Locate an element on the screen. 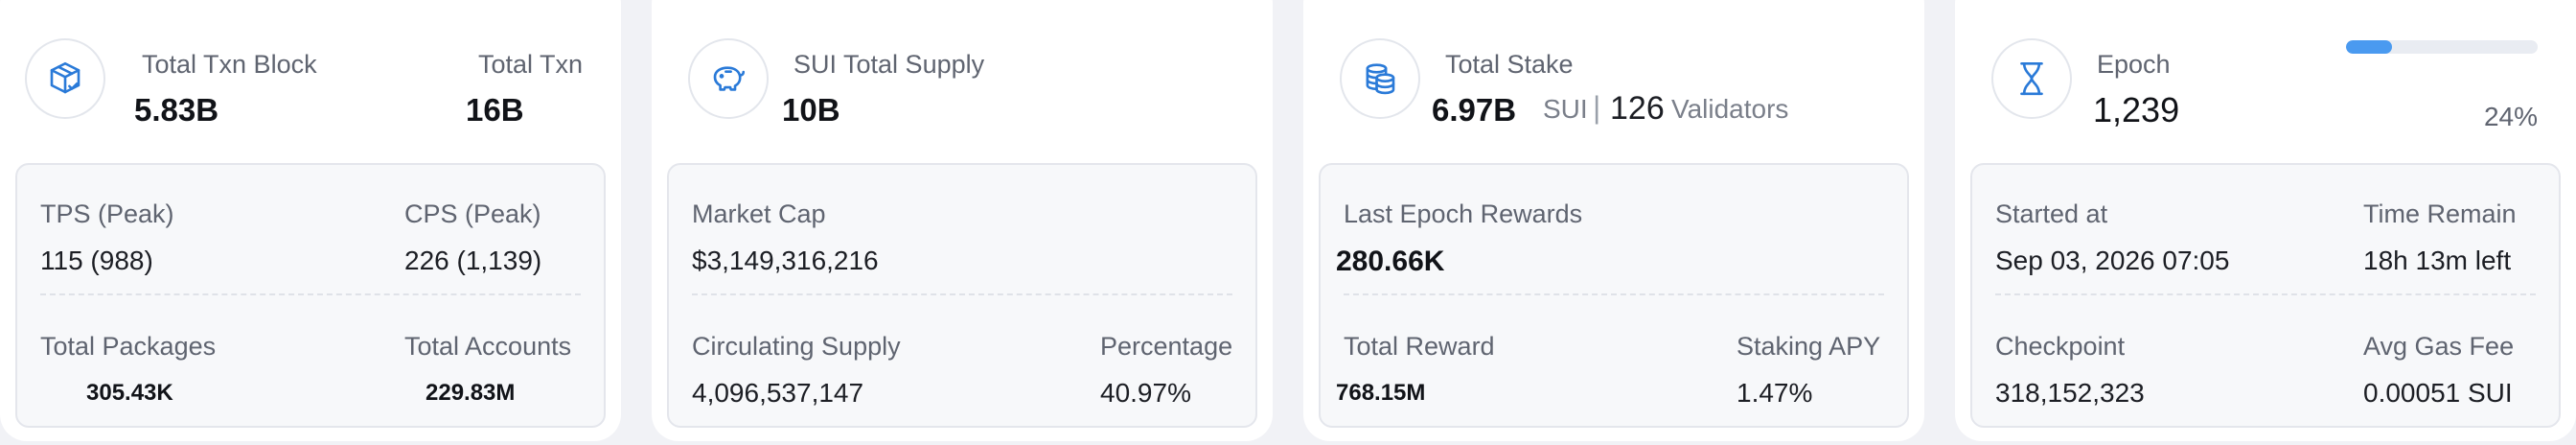 Image resolution: width=2576 pixels, height=445 pixels. epoch-value: 1,239 is located at coordinates (2136, 109).